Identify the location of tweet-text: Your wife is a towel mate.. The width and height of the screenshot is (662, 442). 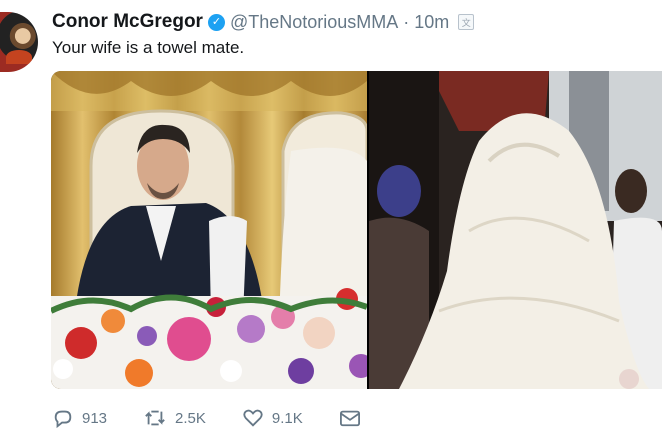
(148, 47).